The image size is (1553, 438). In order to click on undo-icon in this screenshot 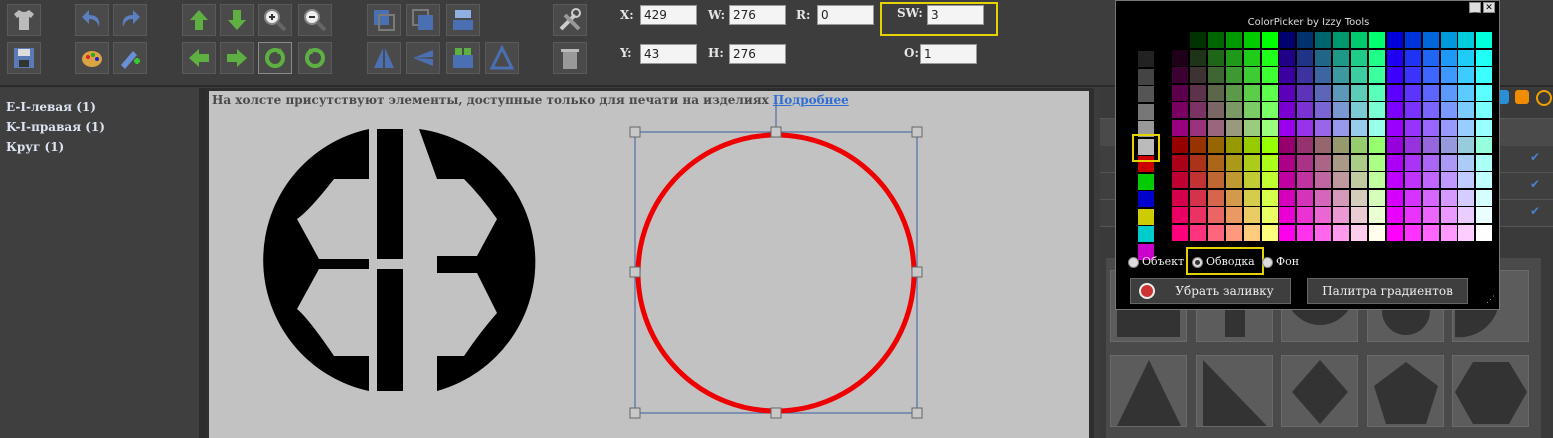, I will do `click(92, 20)`.